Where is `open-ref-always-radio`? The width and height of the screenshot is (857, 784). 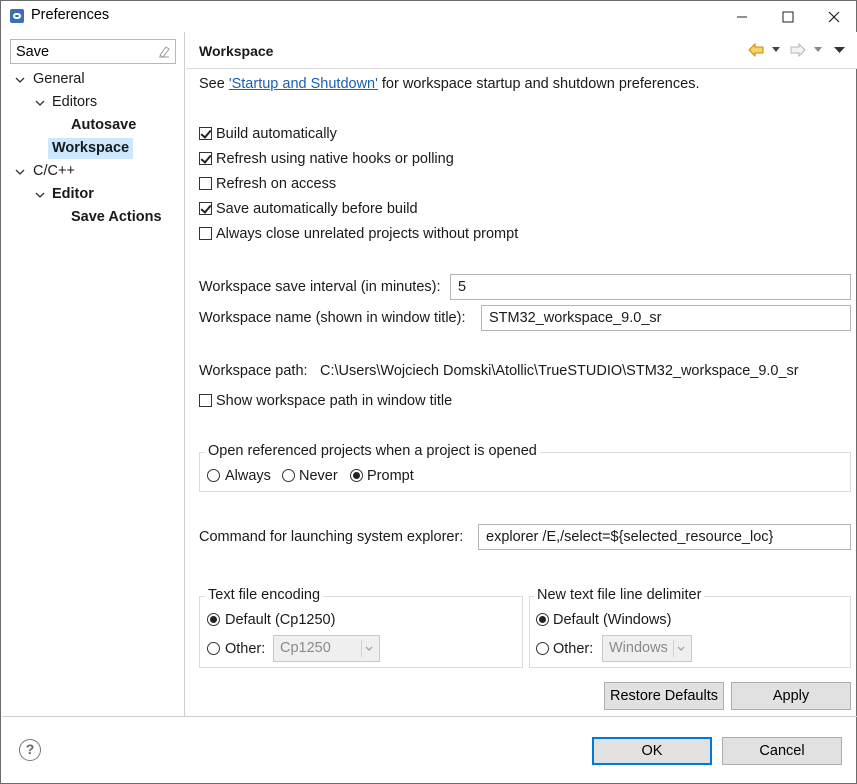
open-ref-always-radio is located at coordinates (213, 475).